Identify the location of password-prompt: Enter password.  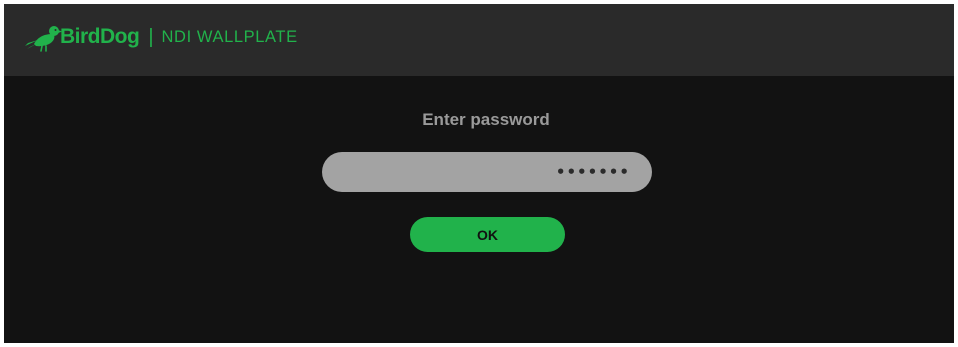
(486, 119).